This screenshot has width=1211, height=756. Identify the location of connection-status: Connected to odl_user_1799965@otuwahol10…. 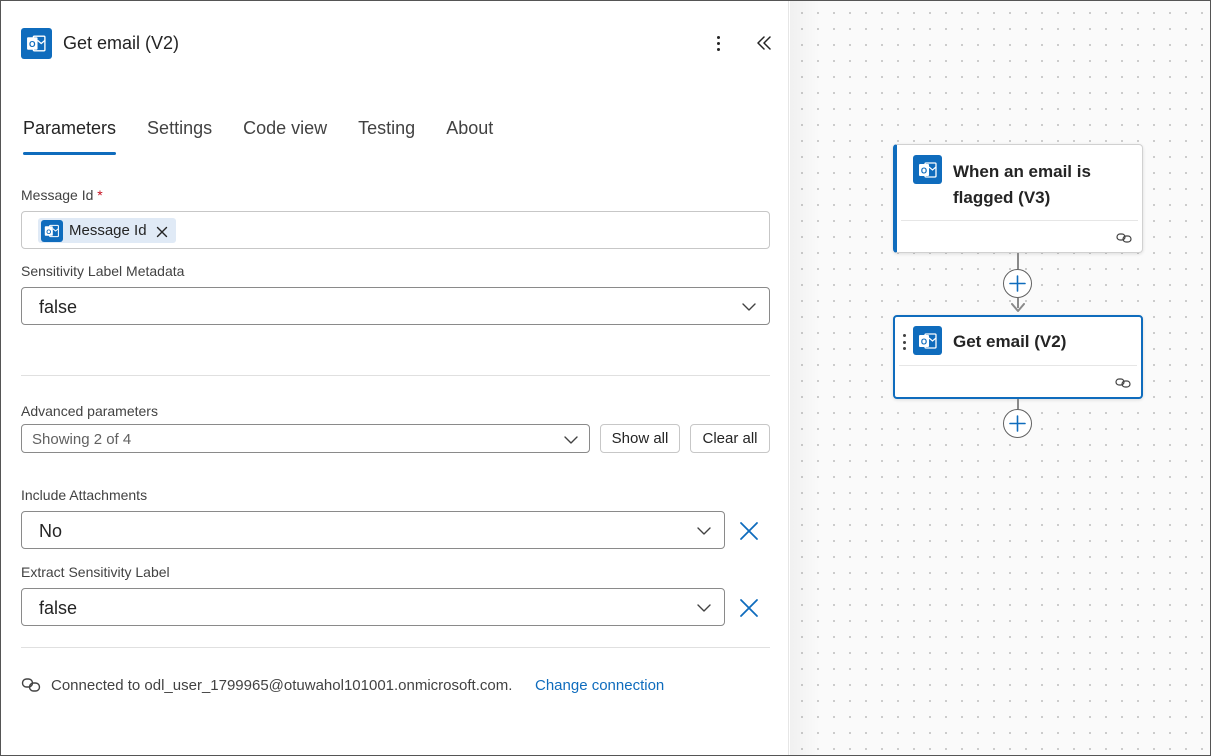
(282, 685).